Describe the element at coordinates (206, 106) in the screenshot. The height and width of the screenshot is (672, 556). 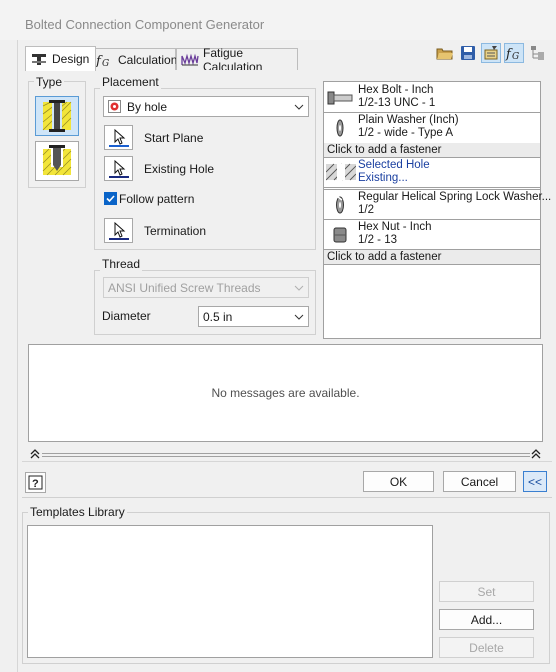
I see `placement-method-select: By hole` at that location.